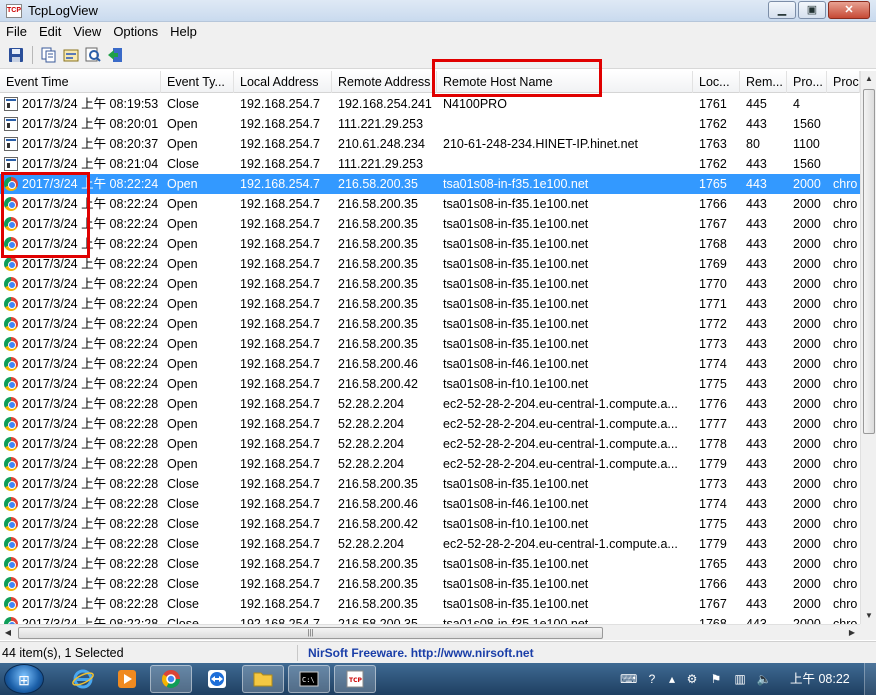  What do you see at coordinates (845, 404) in the screenshot?
I see `cell-process-name: chro` at bounding box center [845, 404].